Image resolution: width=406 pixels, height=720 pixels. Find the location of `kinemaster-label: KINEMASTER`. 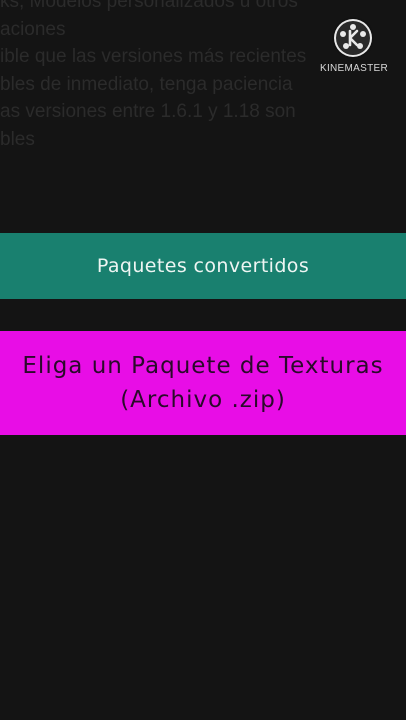

kinemaster-label: KINEMASTER is located at coordinates (353, 68).